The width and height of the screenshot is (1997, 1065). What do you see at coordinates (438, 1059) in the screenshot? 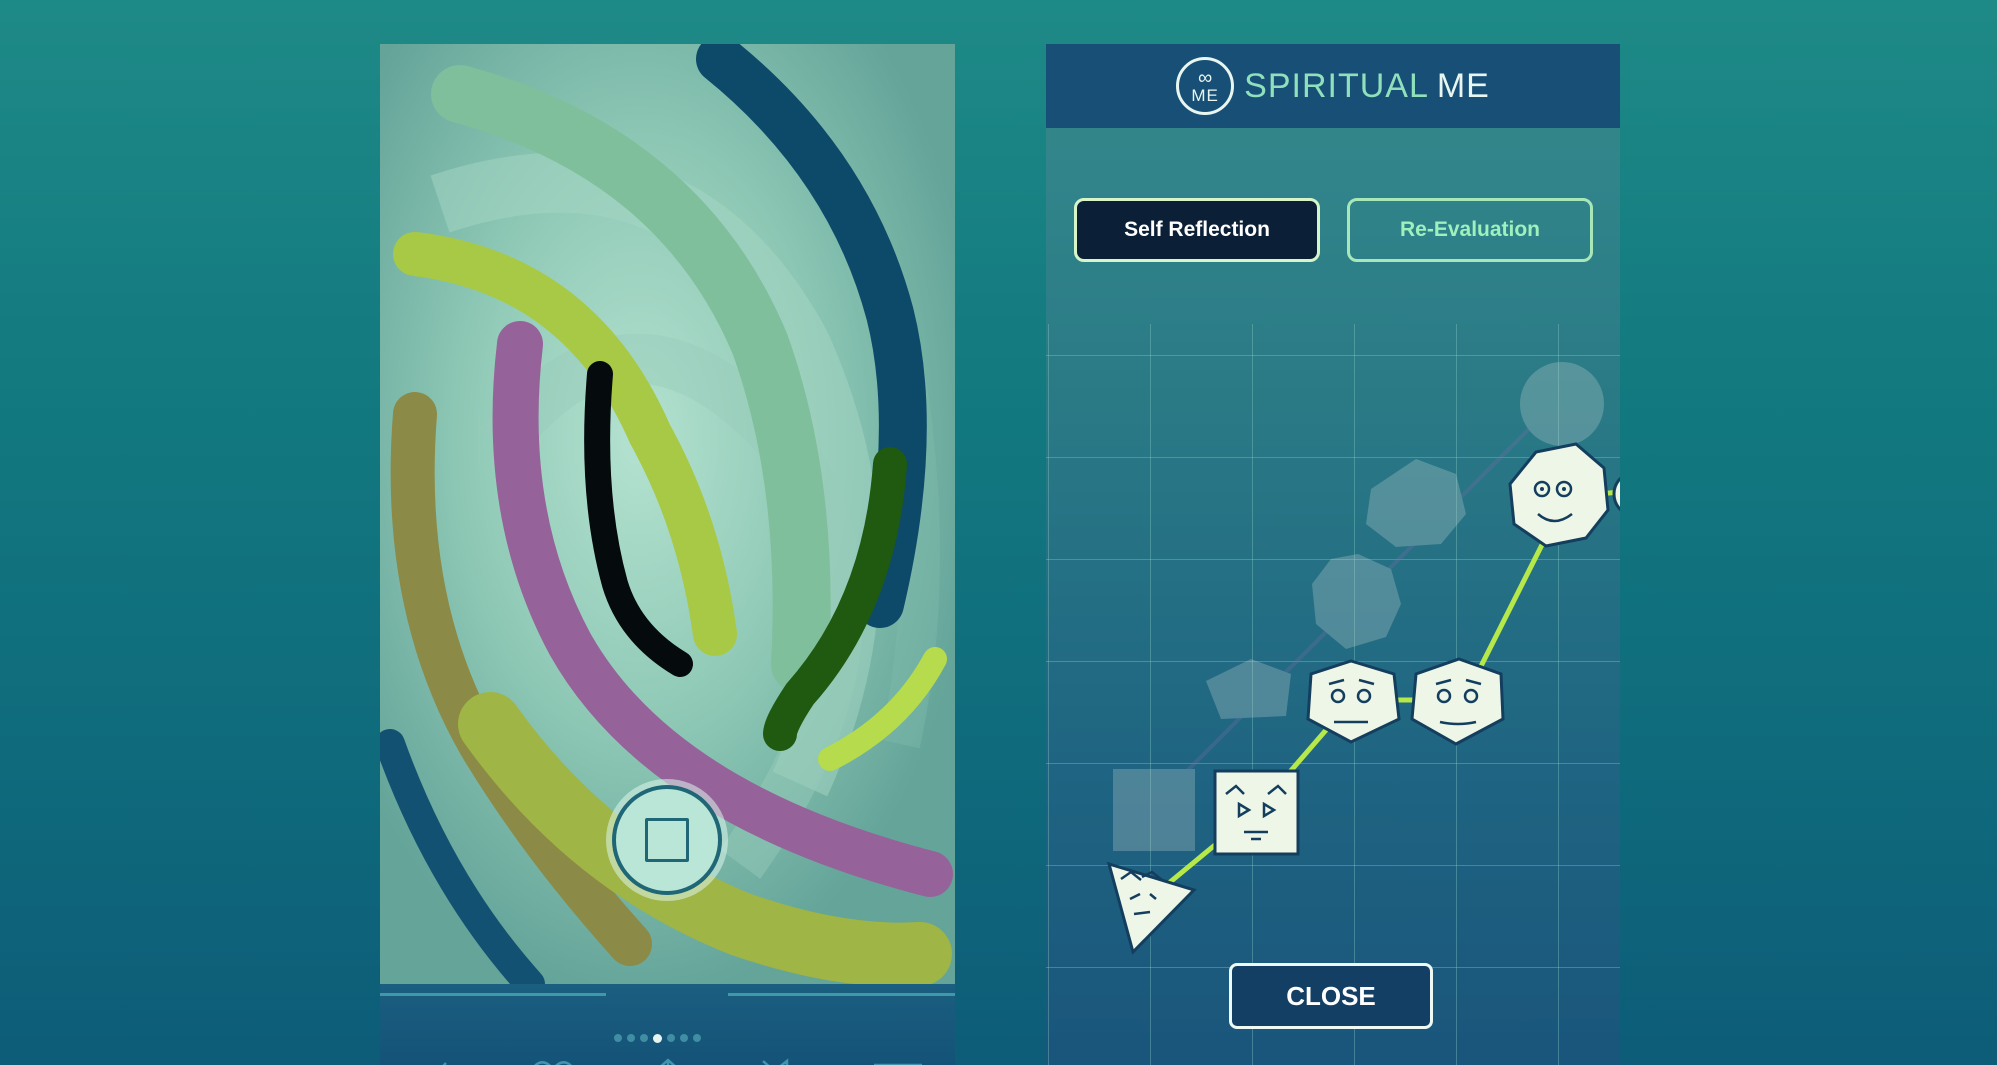
I see `back-button` at bounding box center [438, 1059].